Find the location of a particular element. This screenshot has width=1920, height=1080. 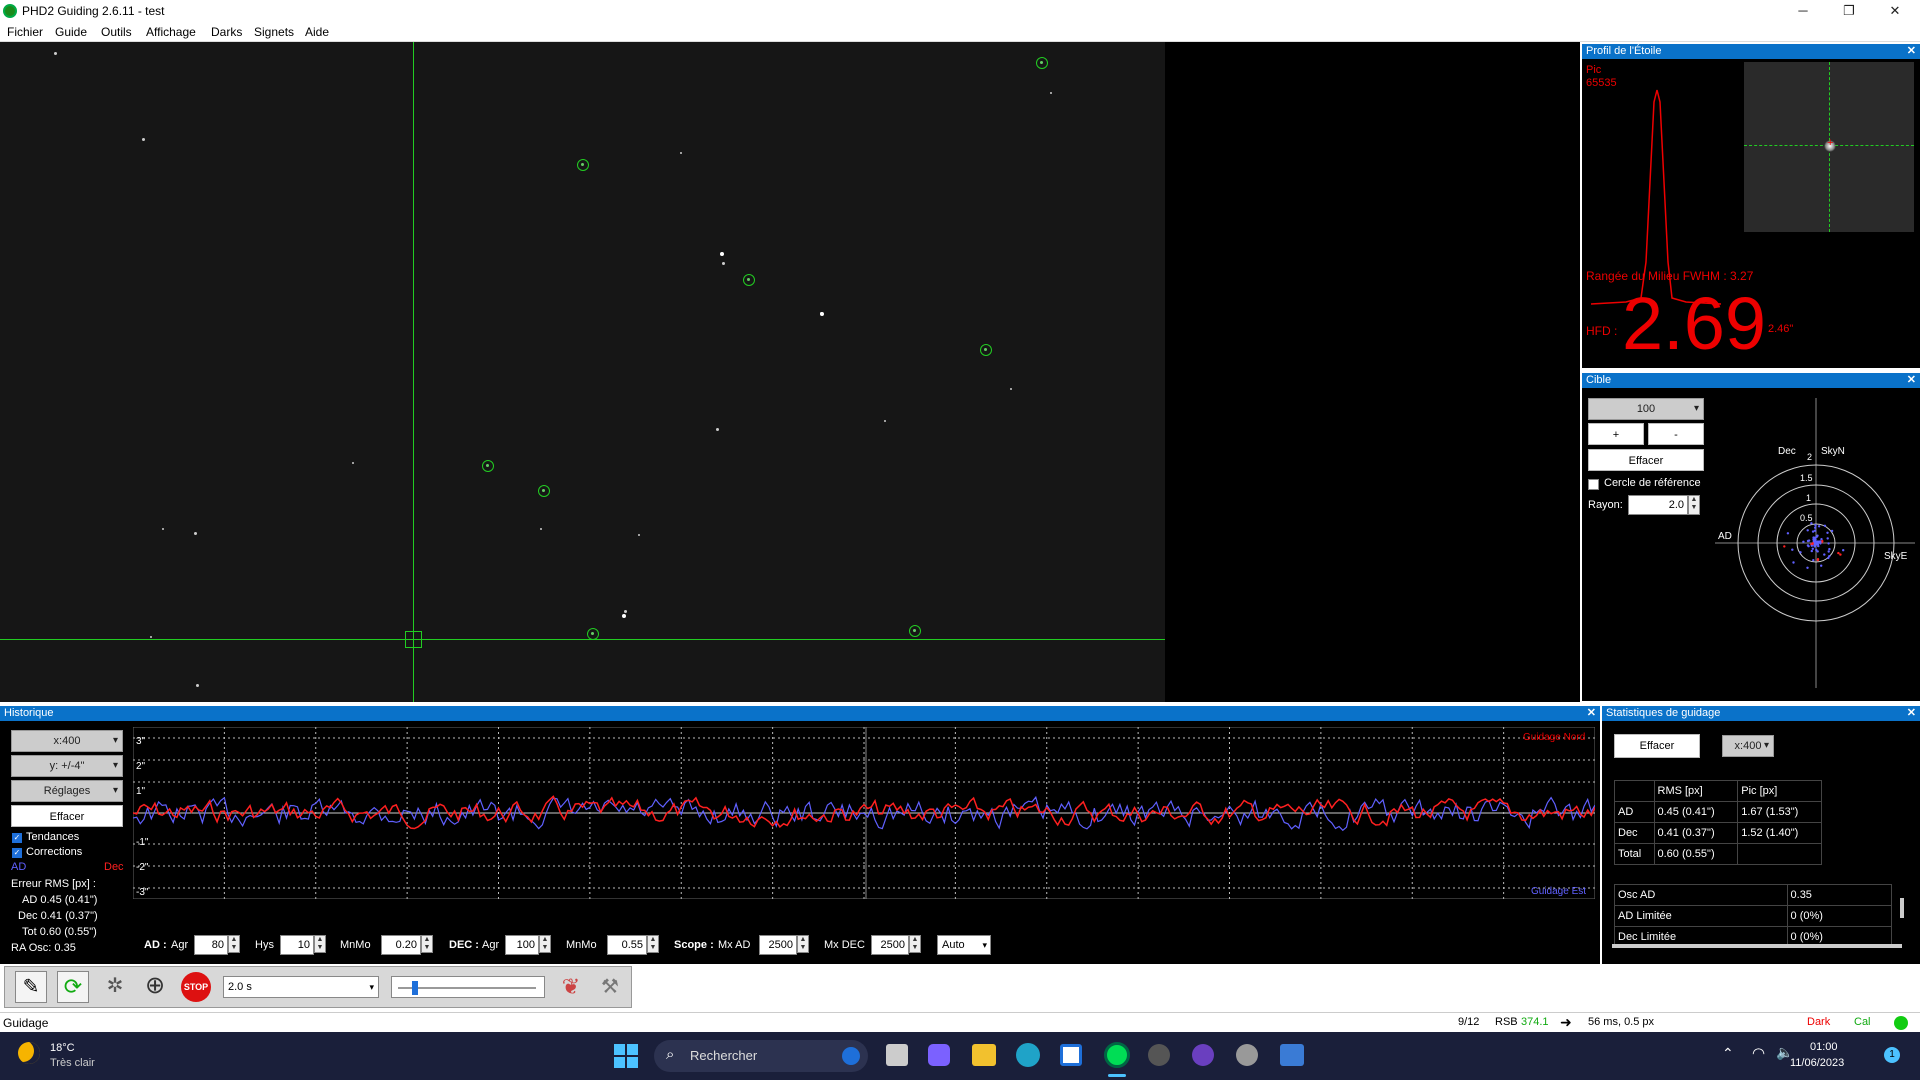

weather-desc: Très clair is located at coordinates (72, 1063).